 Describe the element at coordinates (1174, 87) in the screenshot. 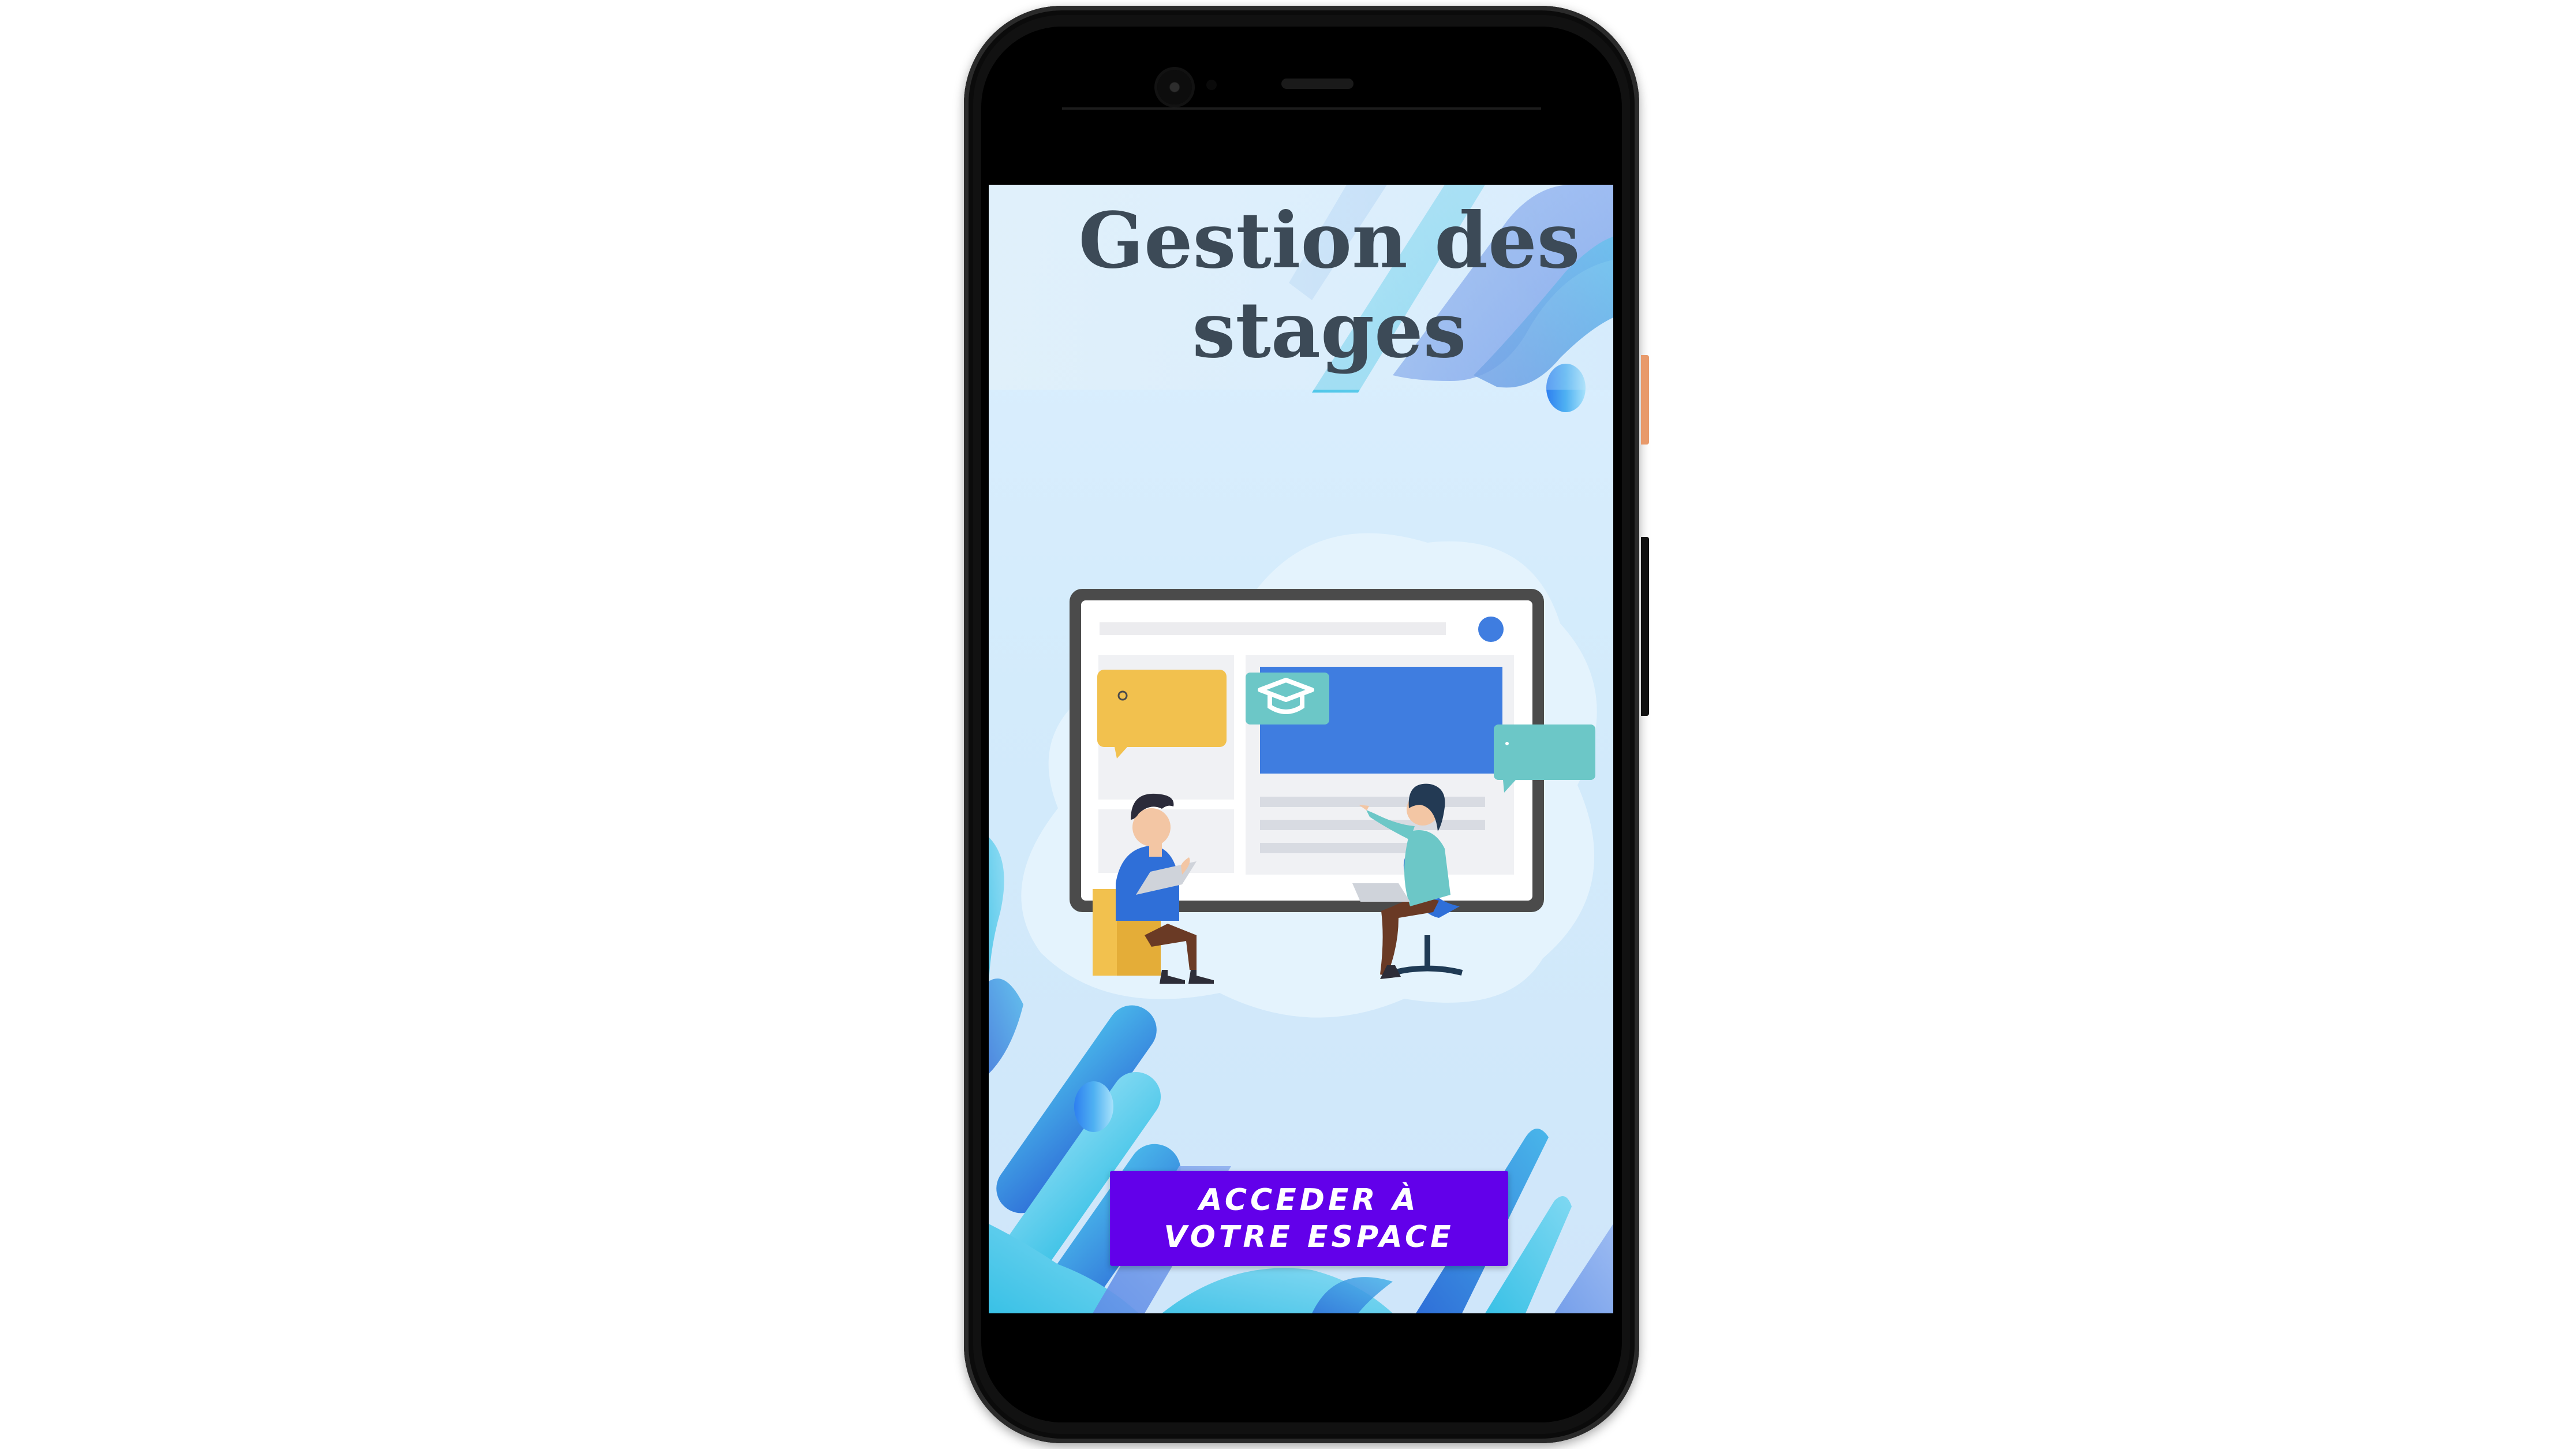

I see `front-camera` at that location.